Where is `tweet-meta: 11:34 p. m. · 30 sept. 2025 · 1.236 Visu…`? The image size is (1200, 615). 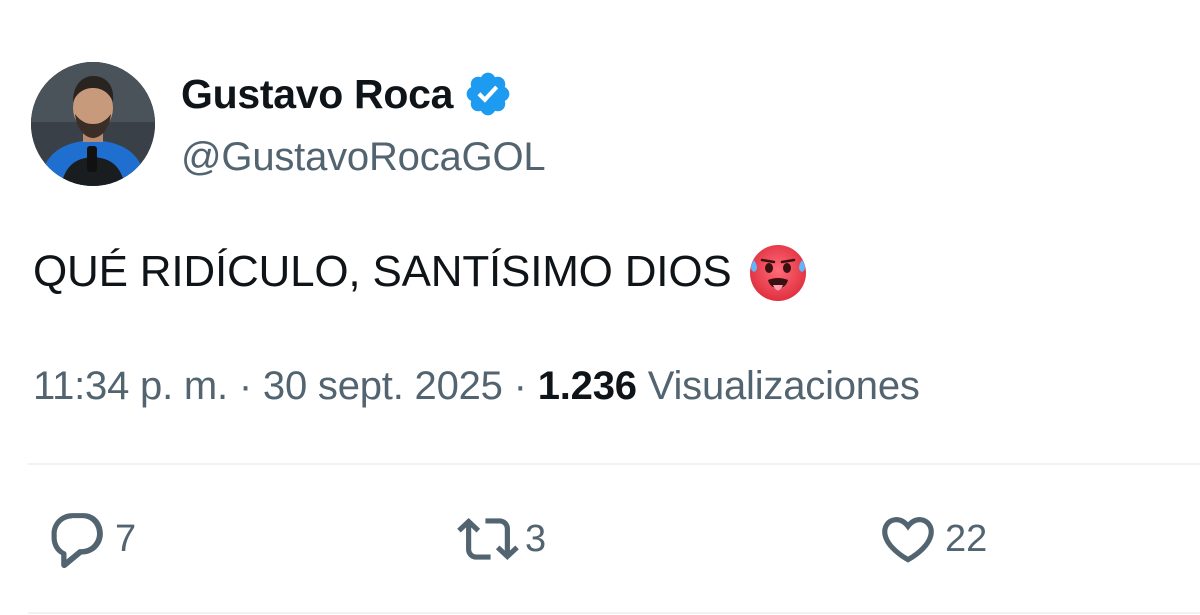 tweet-meta: 11:34 p. m. · 30 sept. 2025 · 1.236 Visu… is located at coordinates (476, 386).